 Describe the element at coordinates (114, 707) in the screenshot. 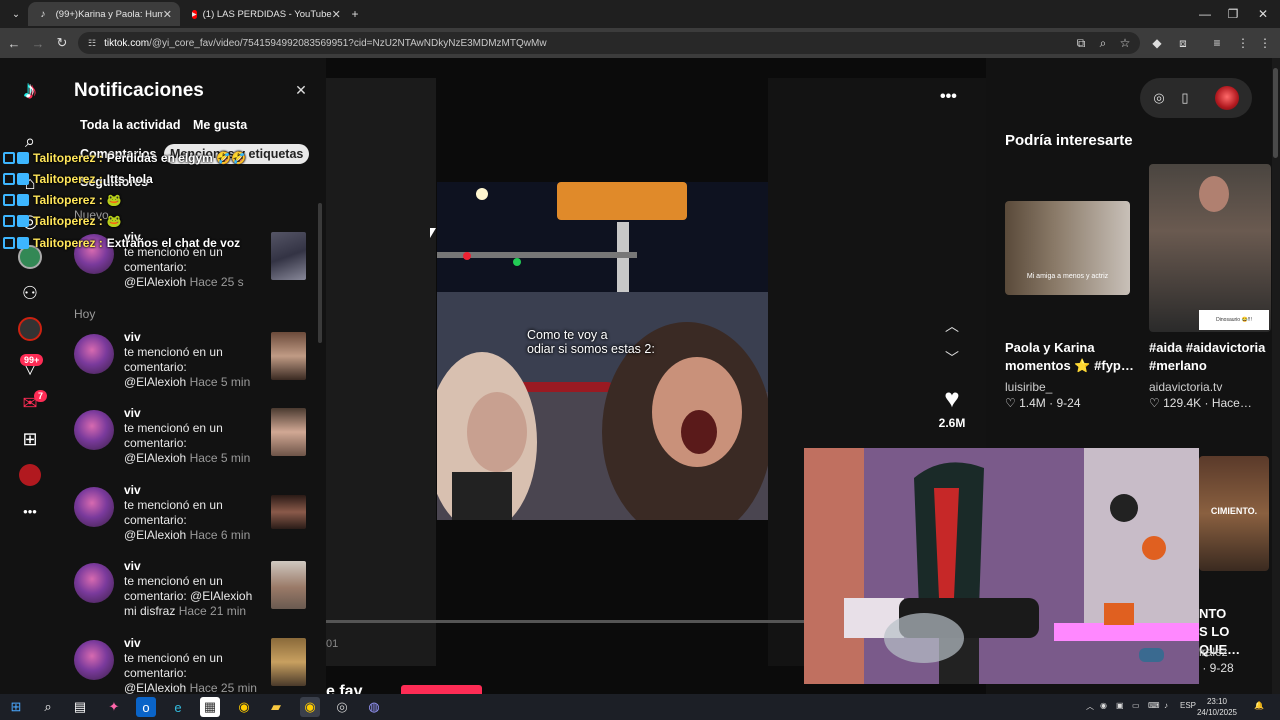

I see `copilot-icon: ✦` at that location.